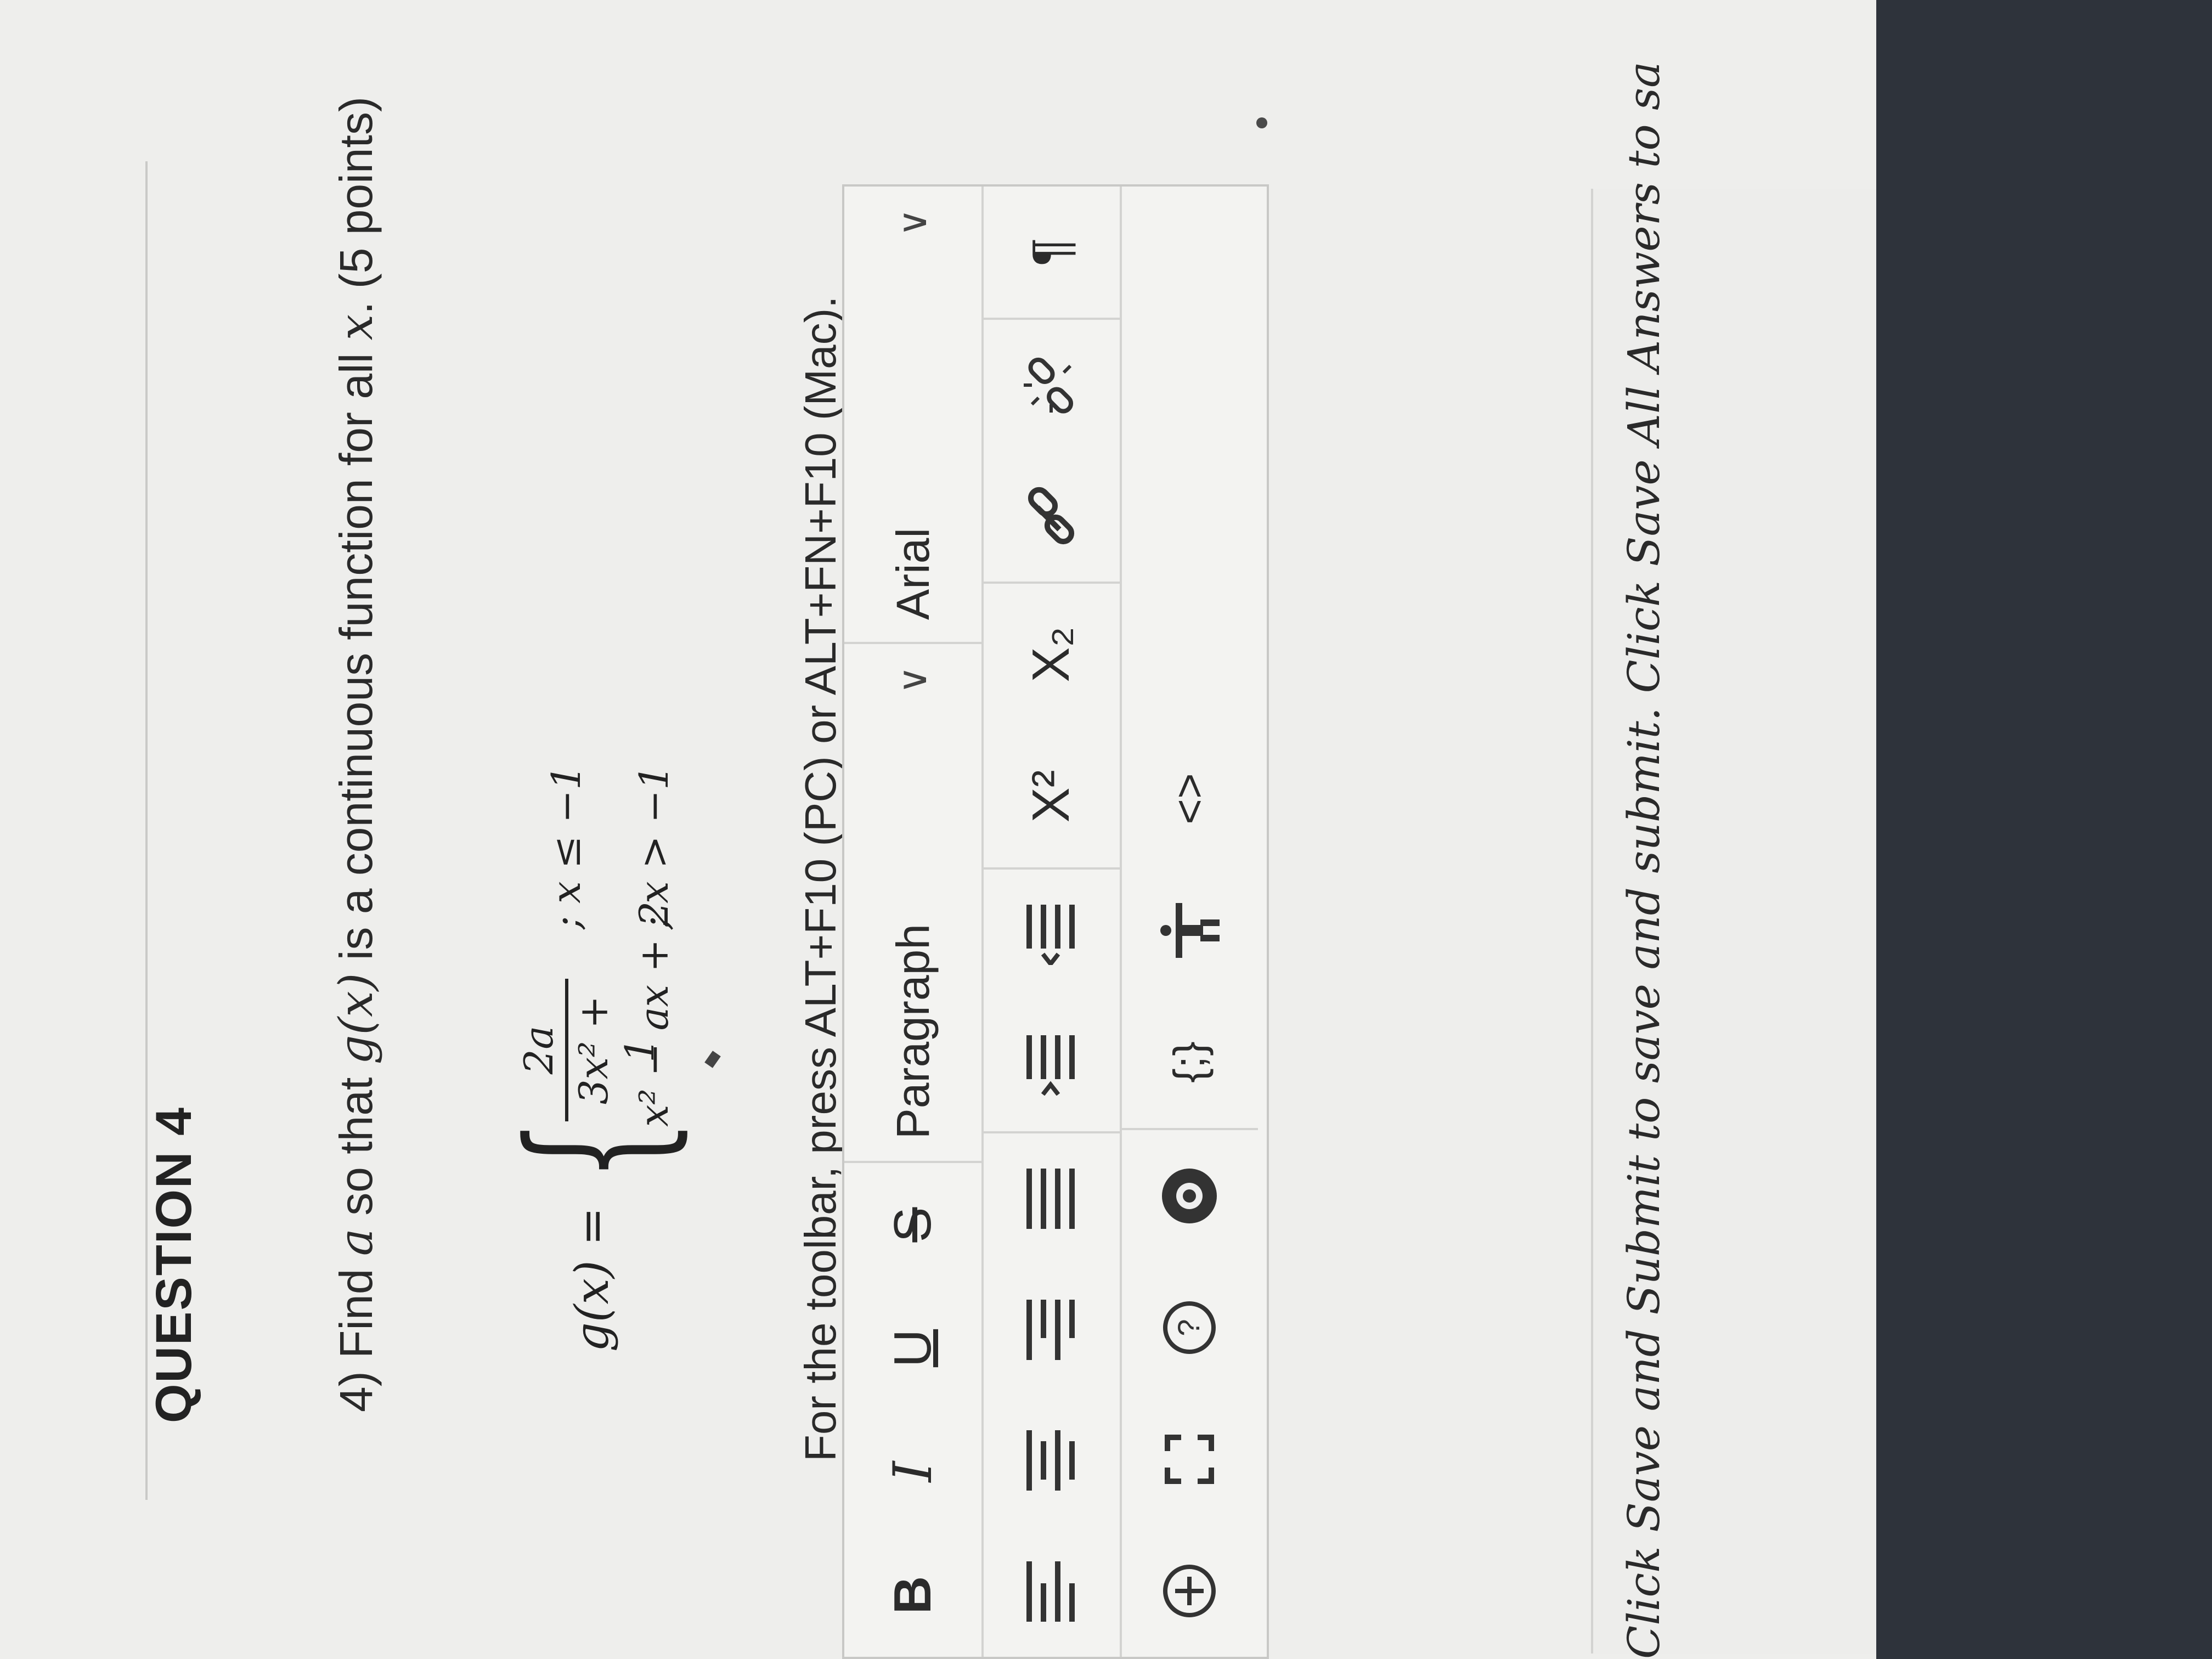 The image size is (2212, 1659). I want to click on indent-icon, so click(1051, 1065).